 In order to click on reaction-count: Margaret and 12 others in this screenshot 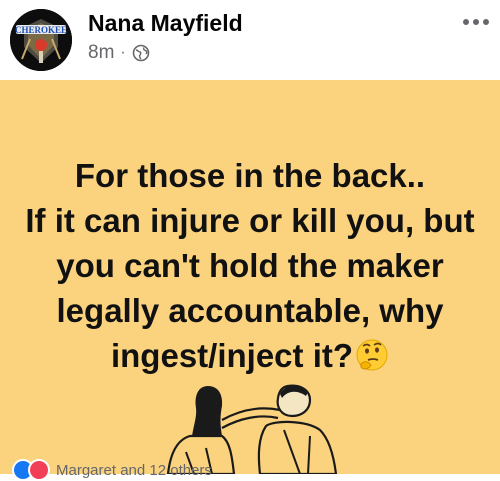, I will do `click(134, 470)`.